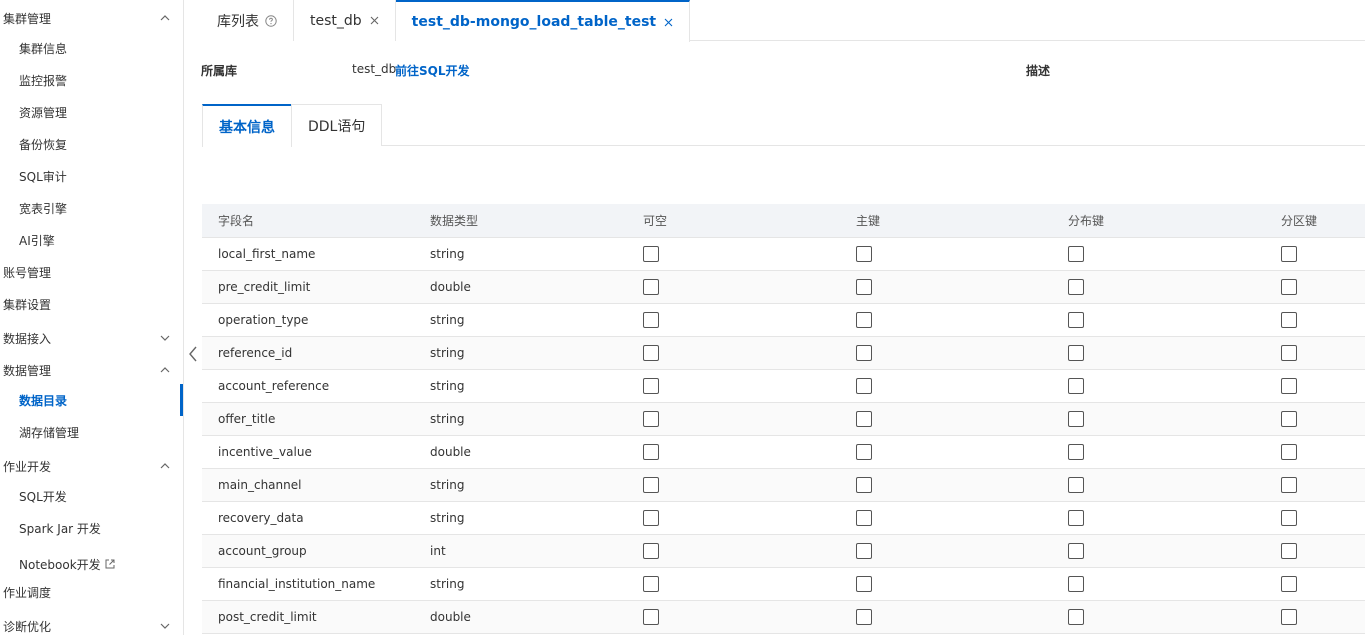 This screenshot has height=635, width=1365. Describe the element at coordinates (92, 240) in the screenshot. I see `sidebar-item-ai-engine: AI引擎` at that location.